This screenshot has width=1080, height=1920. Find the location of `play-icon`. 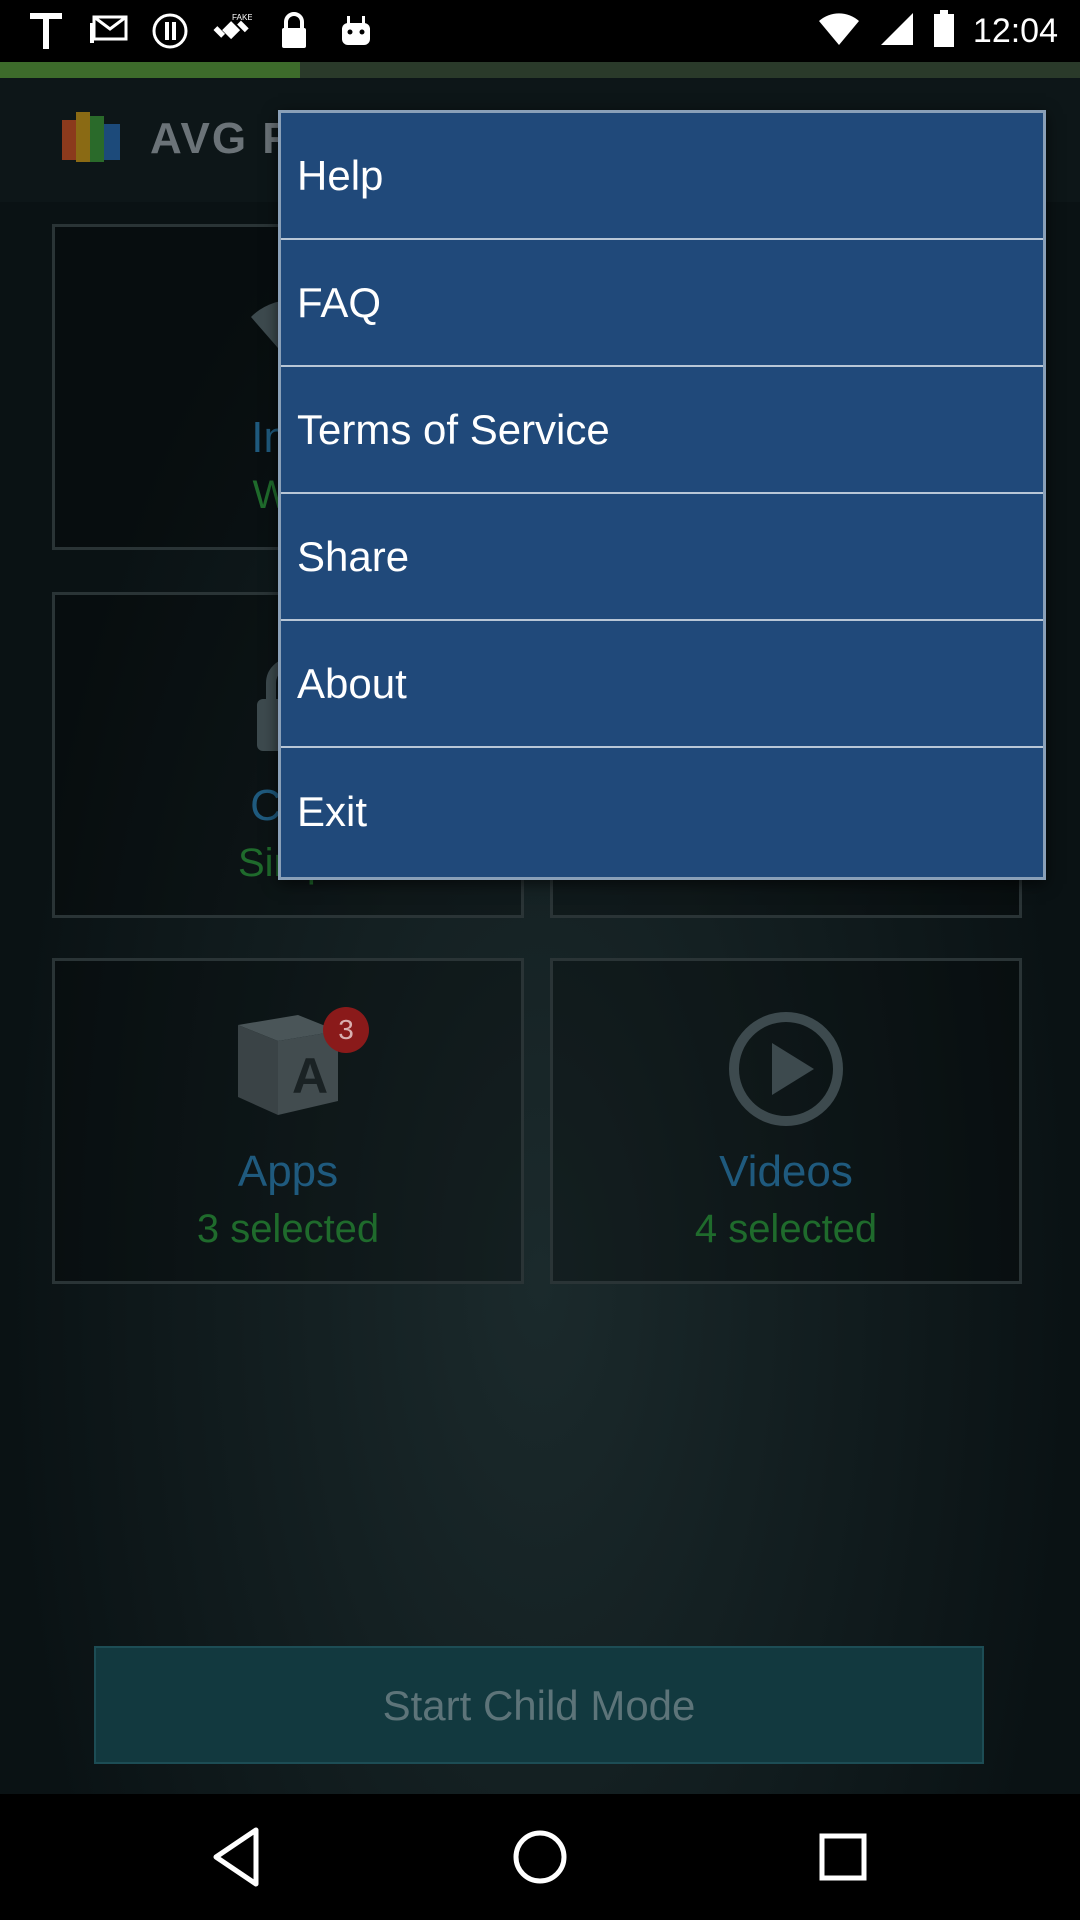

play-icon is located at coordinates (786, 1071).